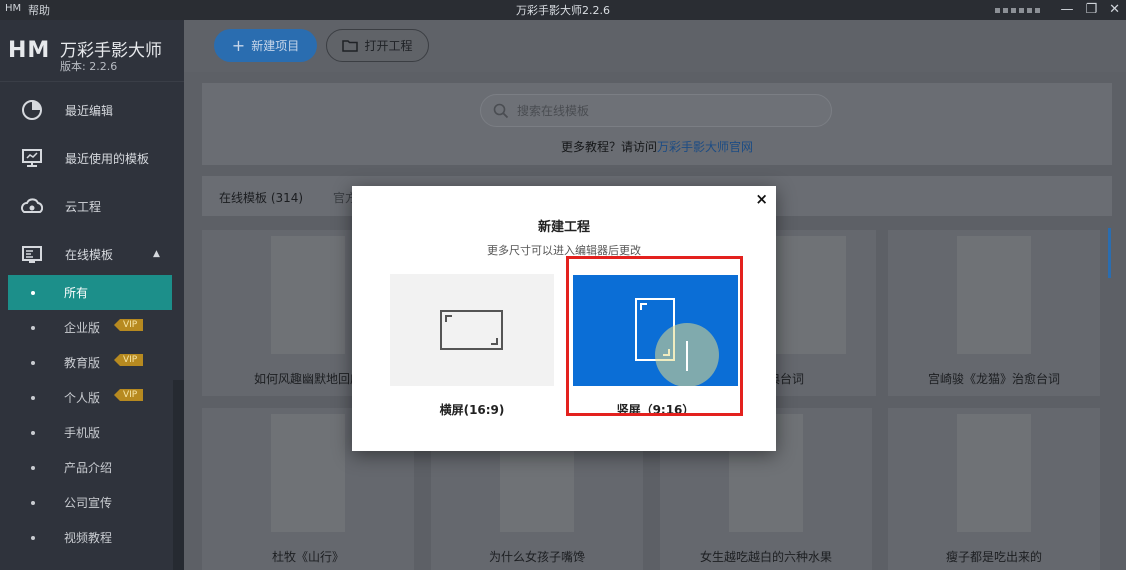 The height and width of the screenshot is (570, 1126). Describe the element at coordinates (705, 147) in the screenshot. I see `official-site-link: 万彩手影大师官网` at that location.